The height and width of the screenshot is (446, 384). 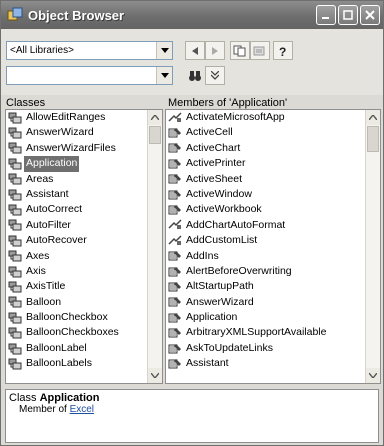 I want to click on member-list-item: AlertBeforeOverwriting, so click(x=266, y=271).